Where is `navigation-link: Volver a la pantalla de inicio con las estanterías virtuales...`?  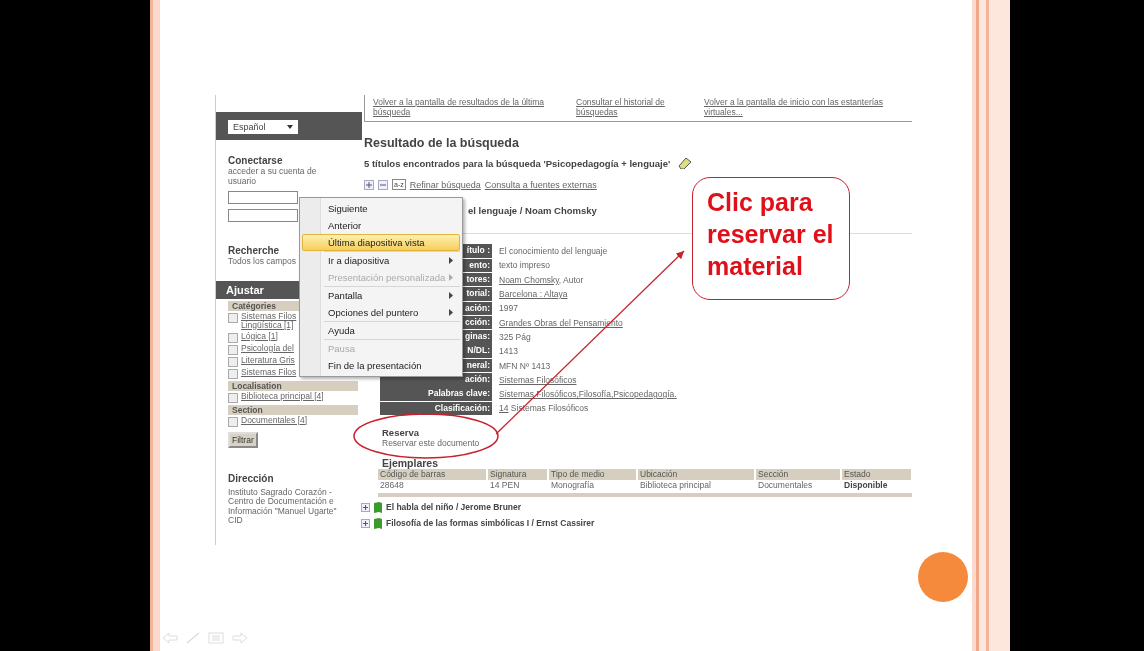
navigation-link: Volver a la pantalla de inicio con las estanterías virtuales... is located at coordinates (804, 107).